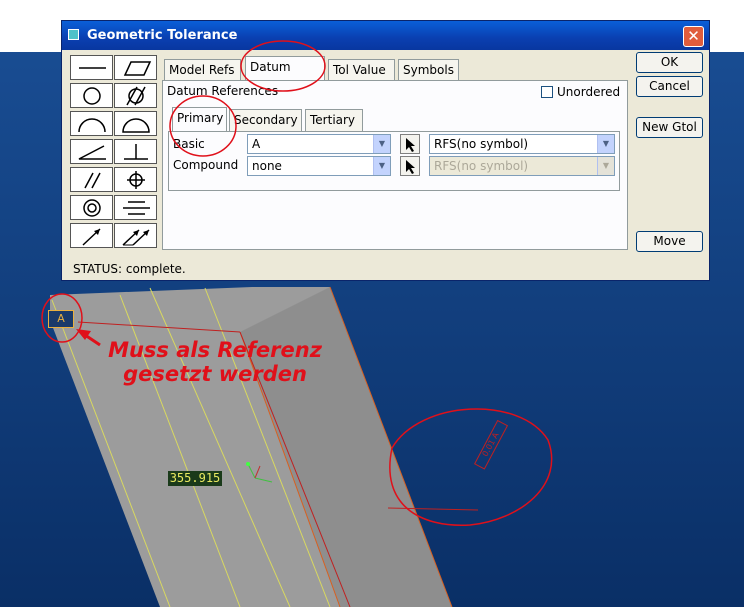 The image size is (744, 607). I want to click on position-icon, so click(135, 179).